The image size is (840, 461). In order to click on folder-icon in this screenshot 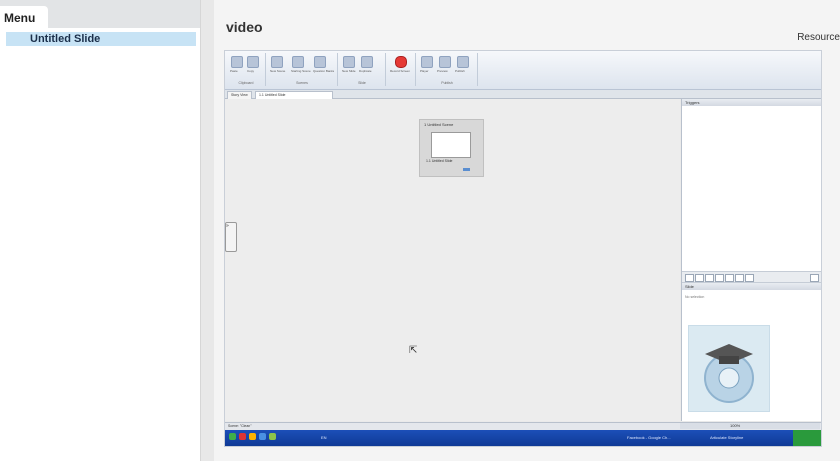, I will do `click(252, 436)`.